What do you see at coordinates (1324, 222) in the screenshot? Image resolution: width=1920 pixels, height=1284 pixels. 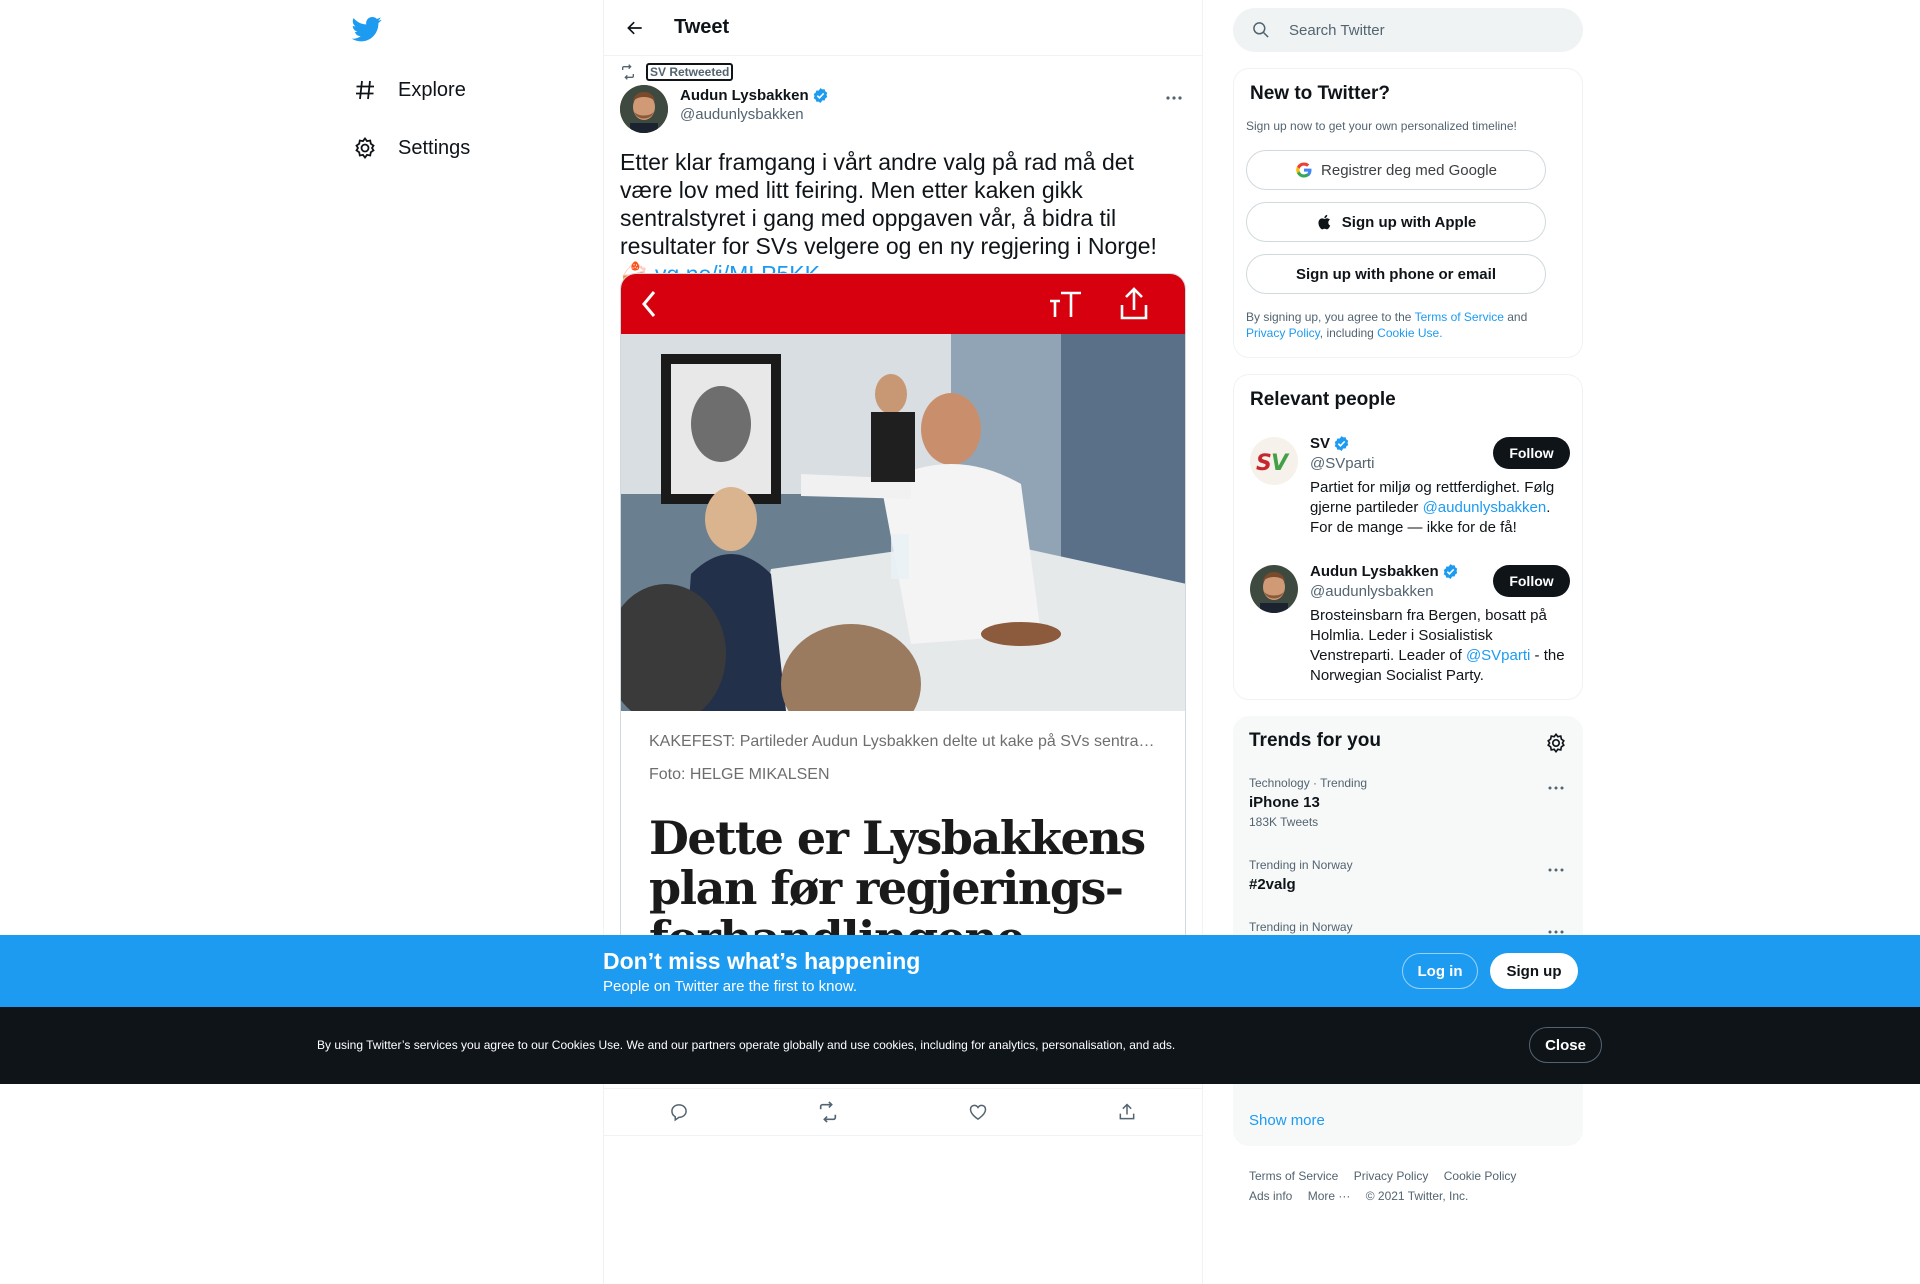 I see `apple-icon` at bounding box center [1324, 222].